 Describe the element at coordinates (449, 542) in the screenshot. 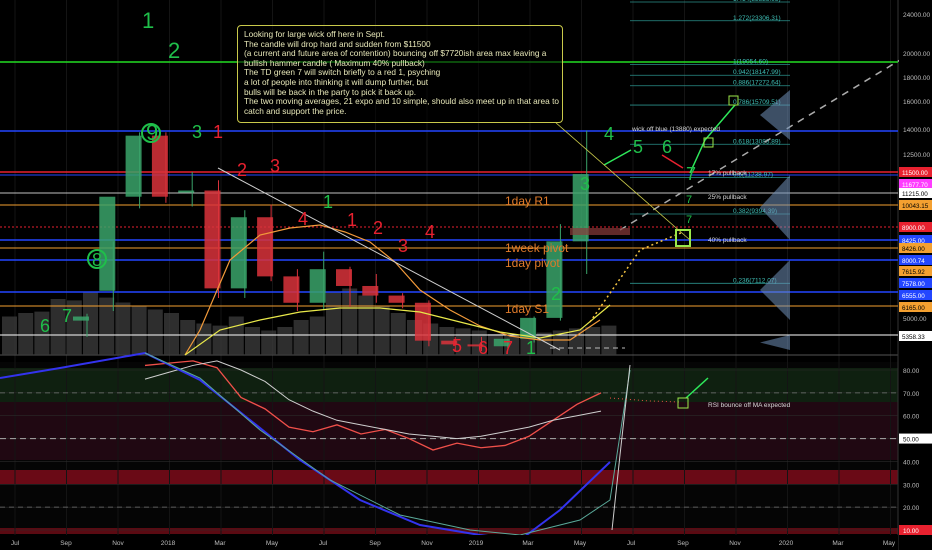

I see `x-axis-background` at that location.